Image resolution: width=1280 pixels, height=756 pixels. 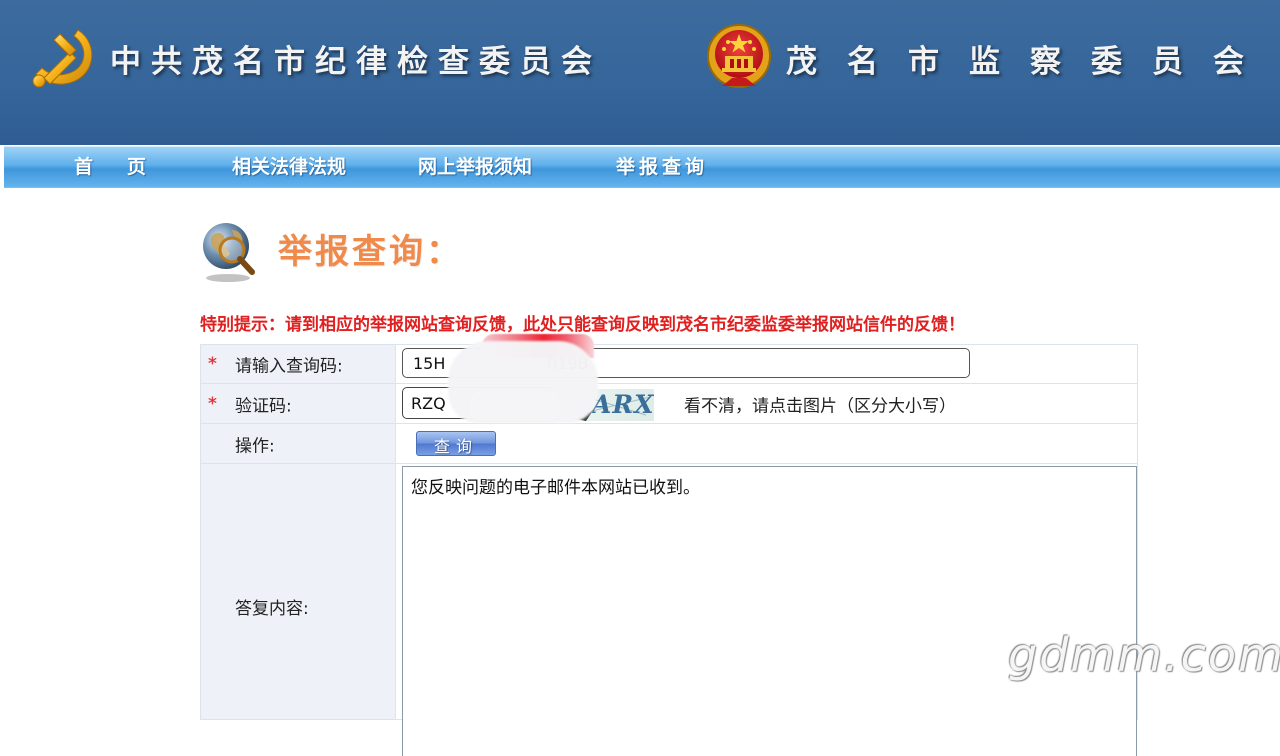 I want to click on nav-item-home: 首页, so click(x=127, y=167).